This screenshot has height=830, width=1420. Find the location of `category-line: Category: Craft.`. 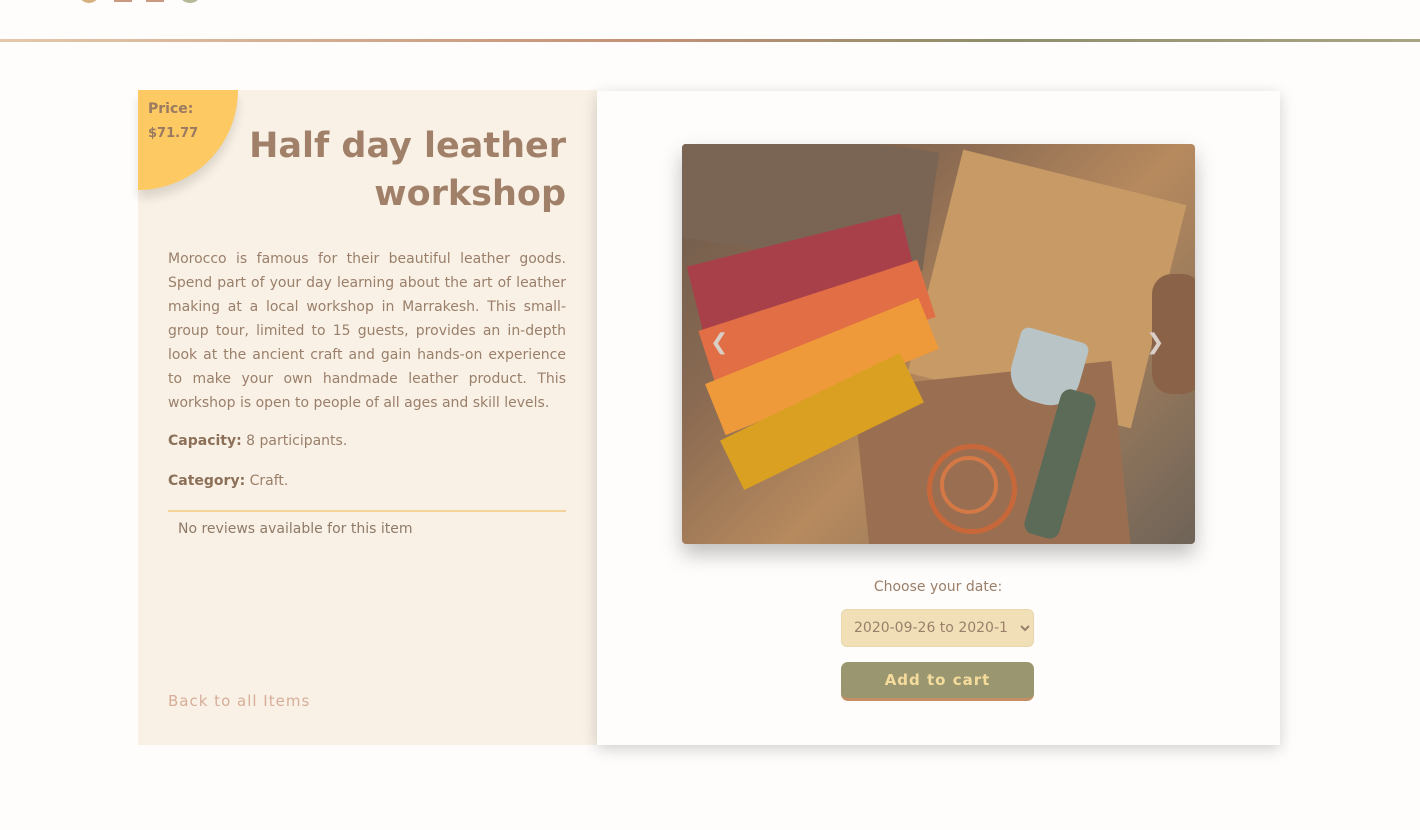

category-line: Category: Craft. is located at coordinates (228, 481).